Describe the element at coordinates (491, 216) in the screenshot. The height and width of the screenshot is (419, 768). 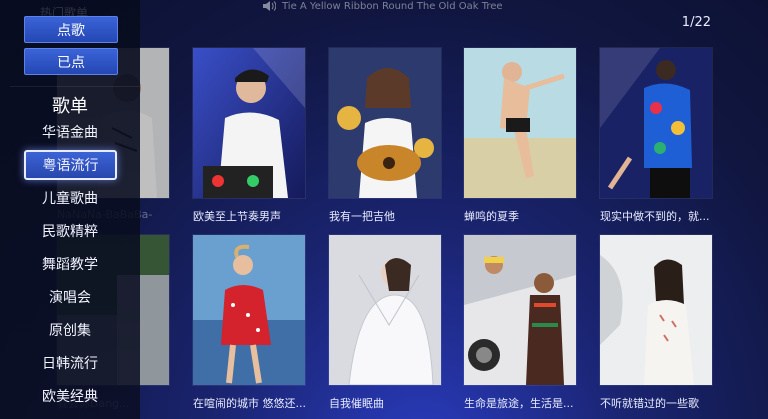
I see `playlist-title: 蝉鸣的夏季` at that location.